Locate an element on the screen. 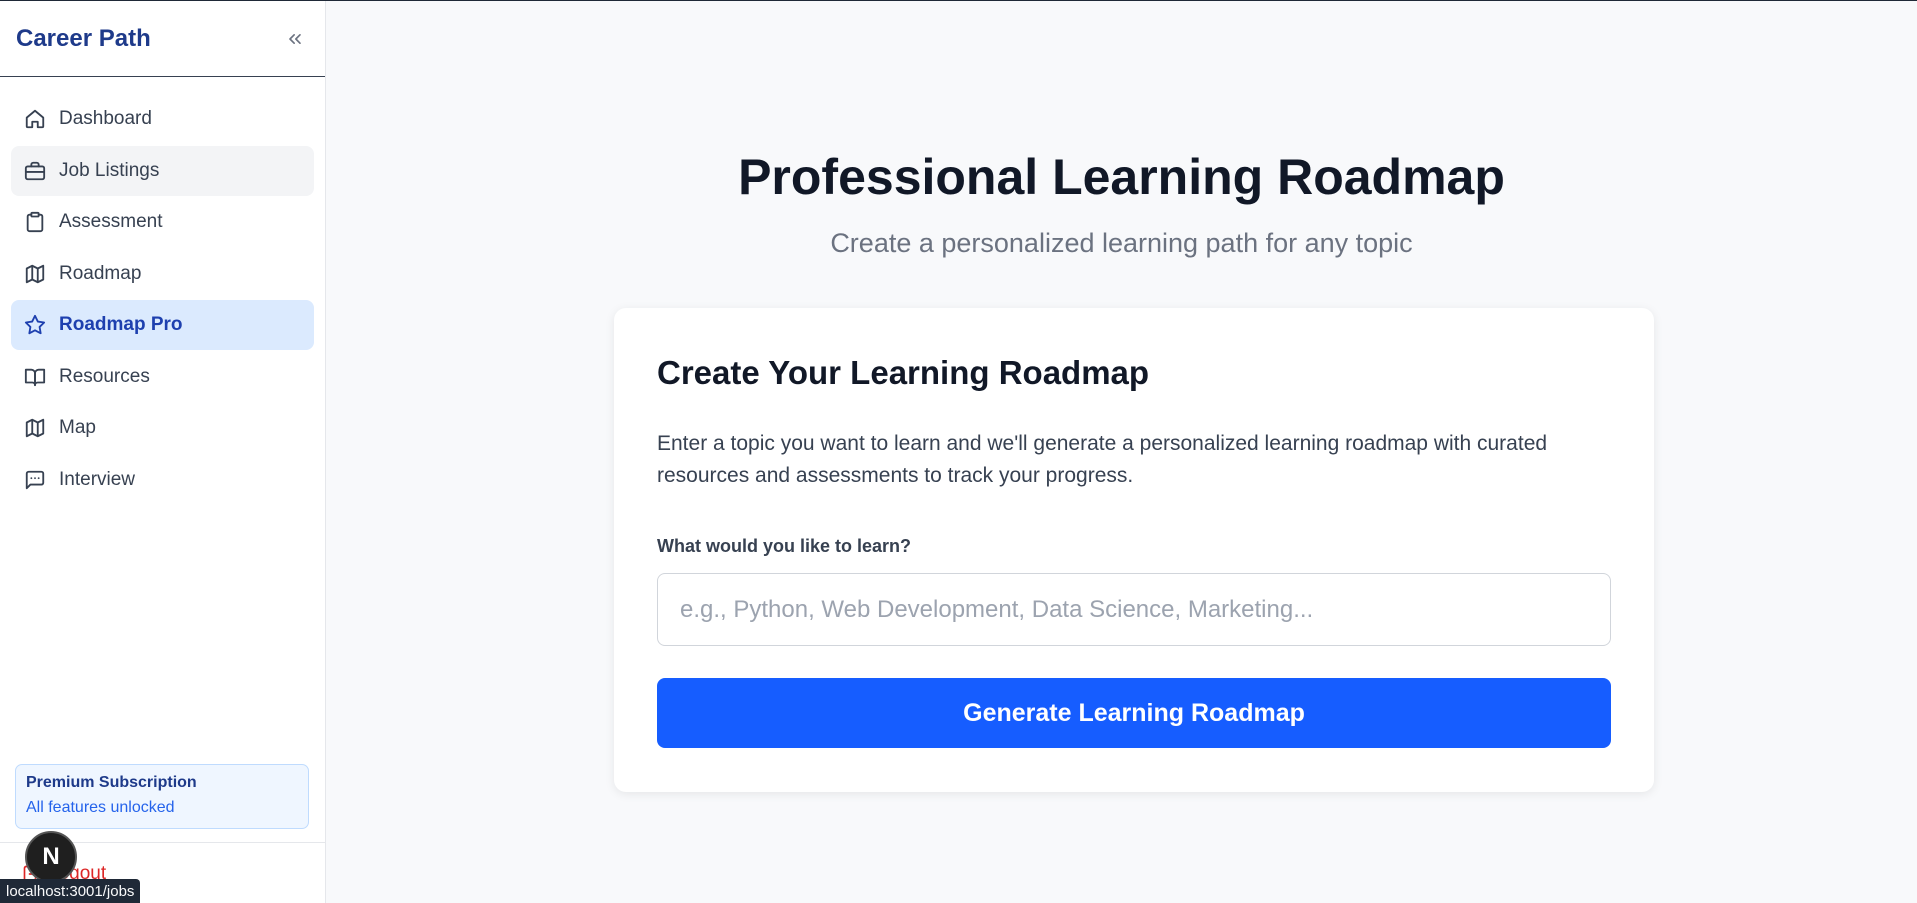 The width and height of the screenshot is (1917, 903). message-square-icon is located at coordinates (35, 480).